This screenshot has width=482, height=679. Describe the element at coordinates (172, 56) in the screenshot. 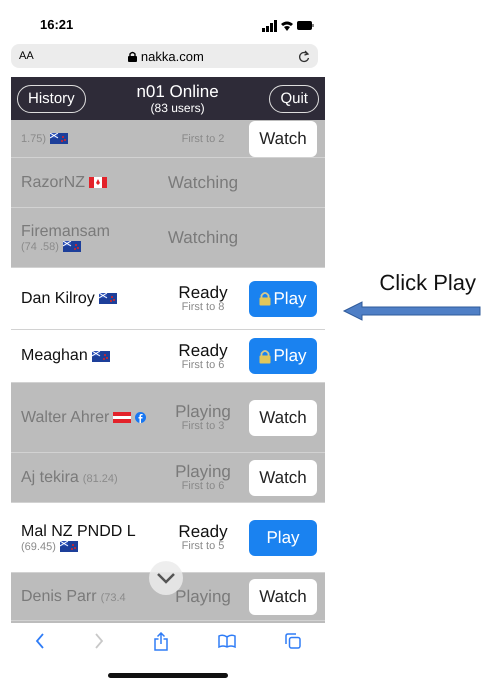

I see `url-text: nakka.com` at that location.